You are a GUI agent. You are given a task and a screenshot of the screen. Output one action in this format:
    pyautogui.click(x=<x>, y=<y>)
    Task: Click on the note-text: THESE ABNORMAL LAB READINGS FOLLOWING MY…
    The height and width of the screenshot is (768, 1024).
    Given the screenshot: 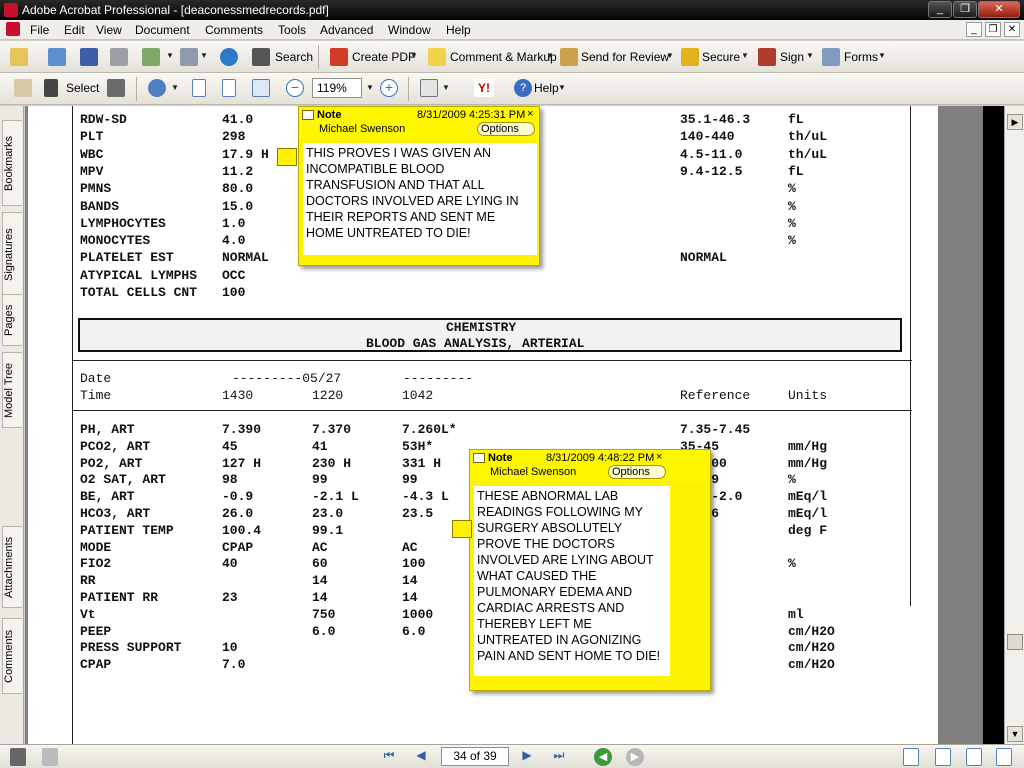 What is the action you would take?
    pyautogui.click(x=572, y=581)
    